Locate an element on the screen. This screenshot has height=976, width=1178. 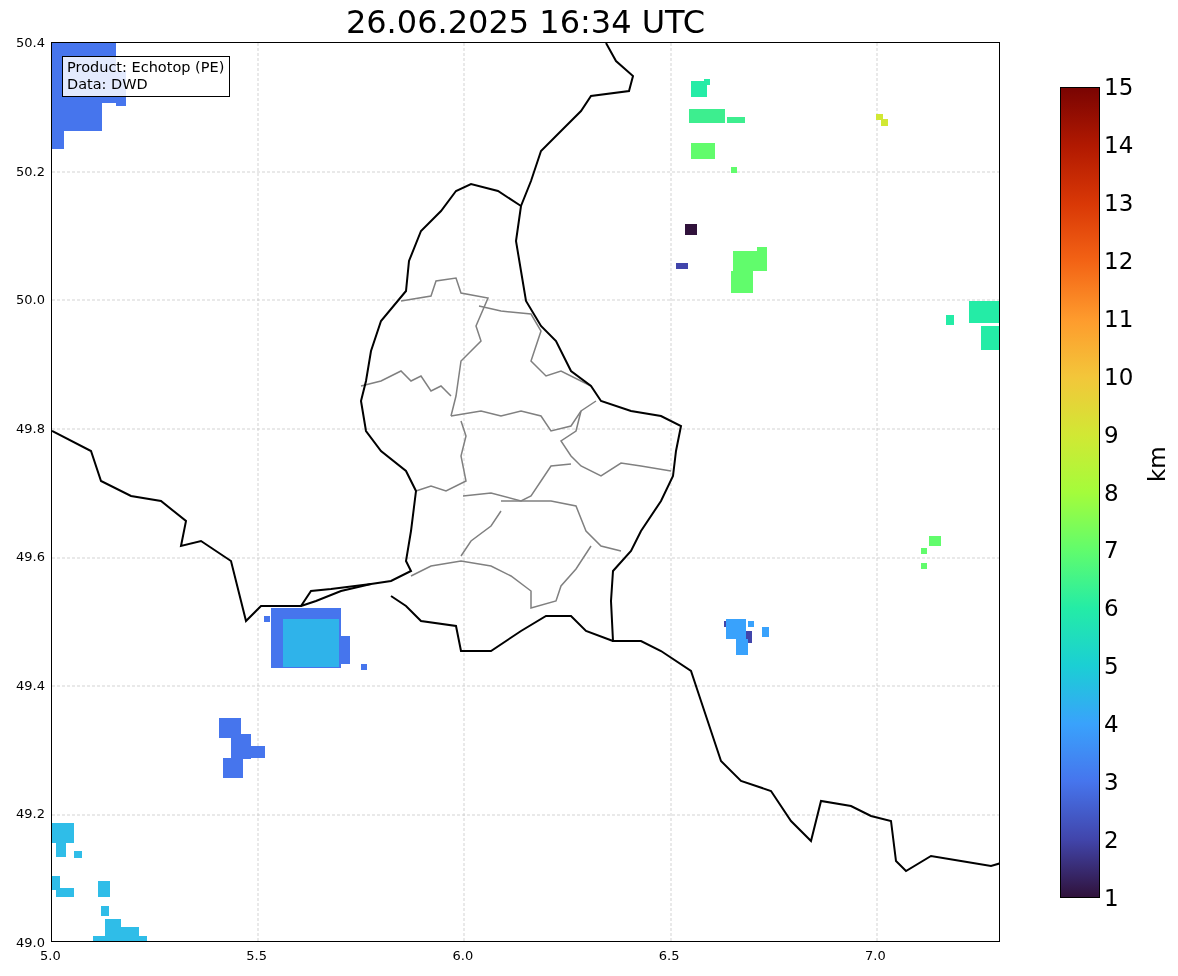
chart-title: 26.06.2025 16:34 UTC is located at coordinates (525, 22).